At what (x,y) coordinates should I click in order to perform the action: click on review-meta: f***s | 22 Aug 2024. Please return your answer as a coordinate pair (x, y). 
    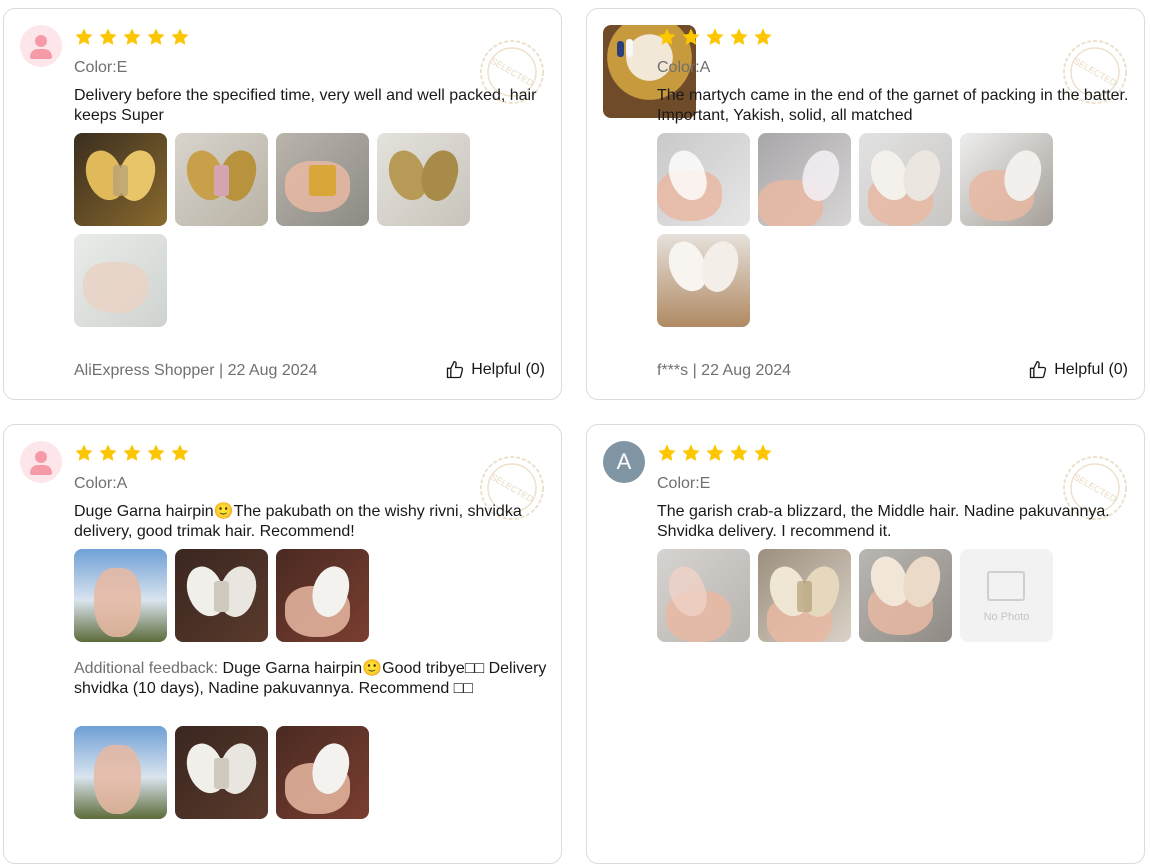
    Looking at the image, I should click on (724, 370).